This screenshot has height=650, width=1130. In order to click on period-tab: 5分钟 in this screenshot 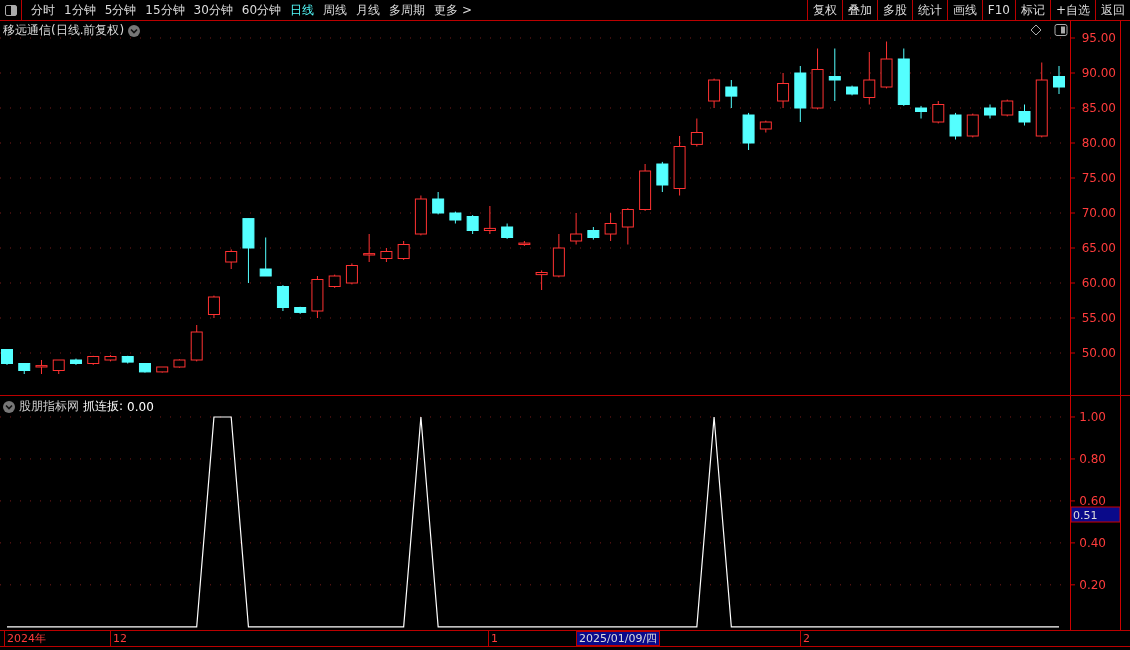, I will do `click(120, 10)`.